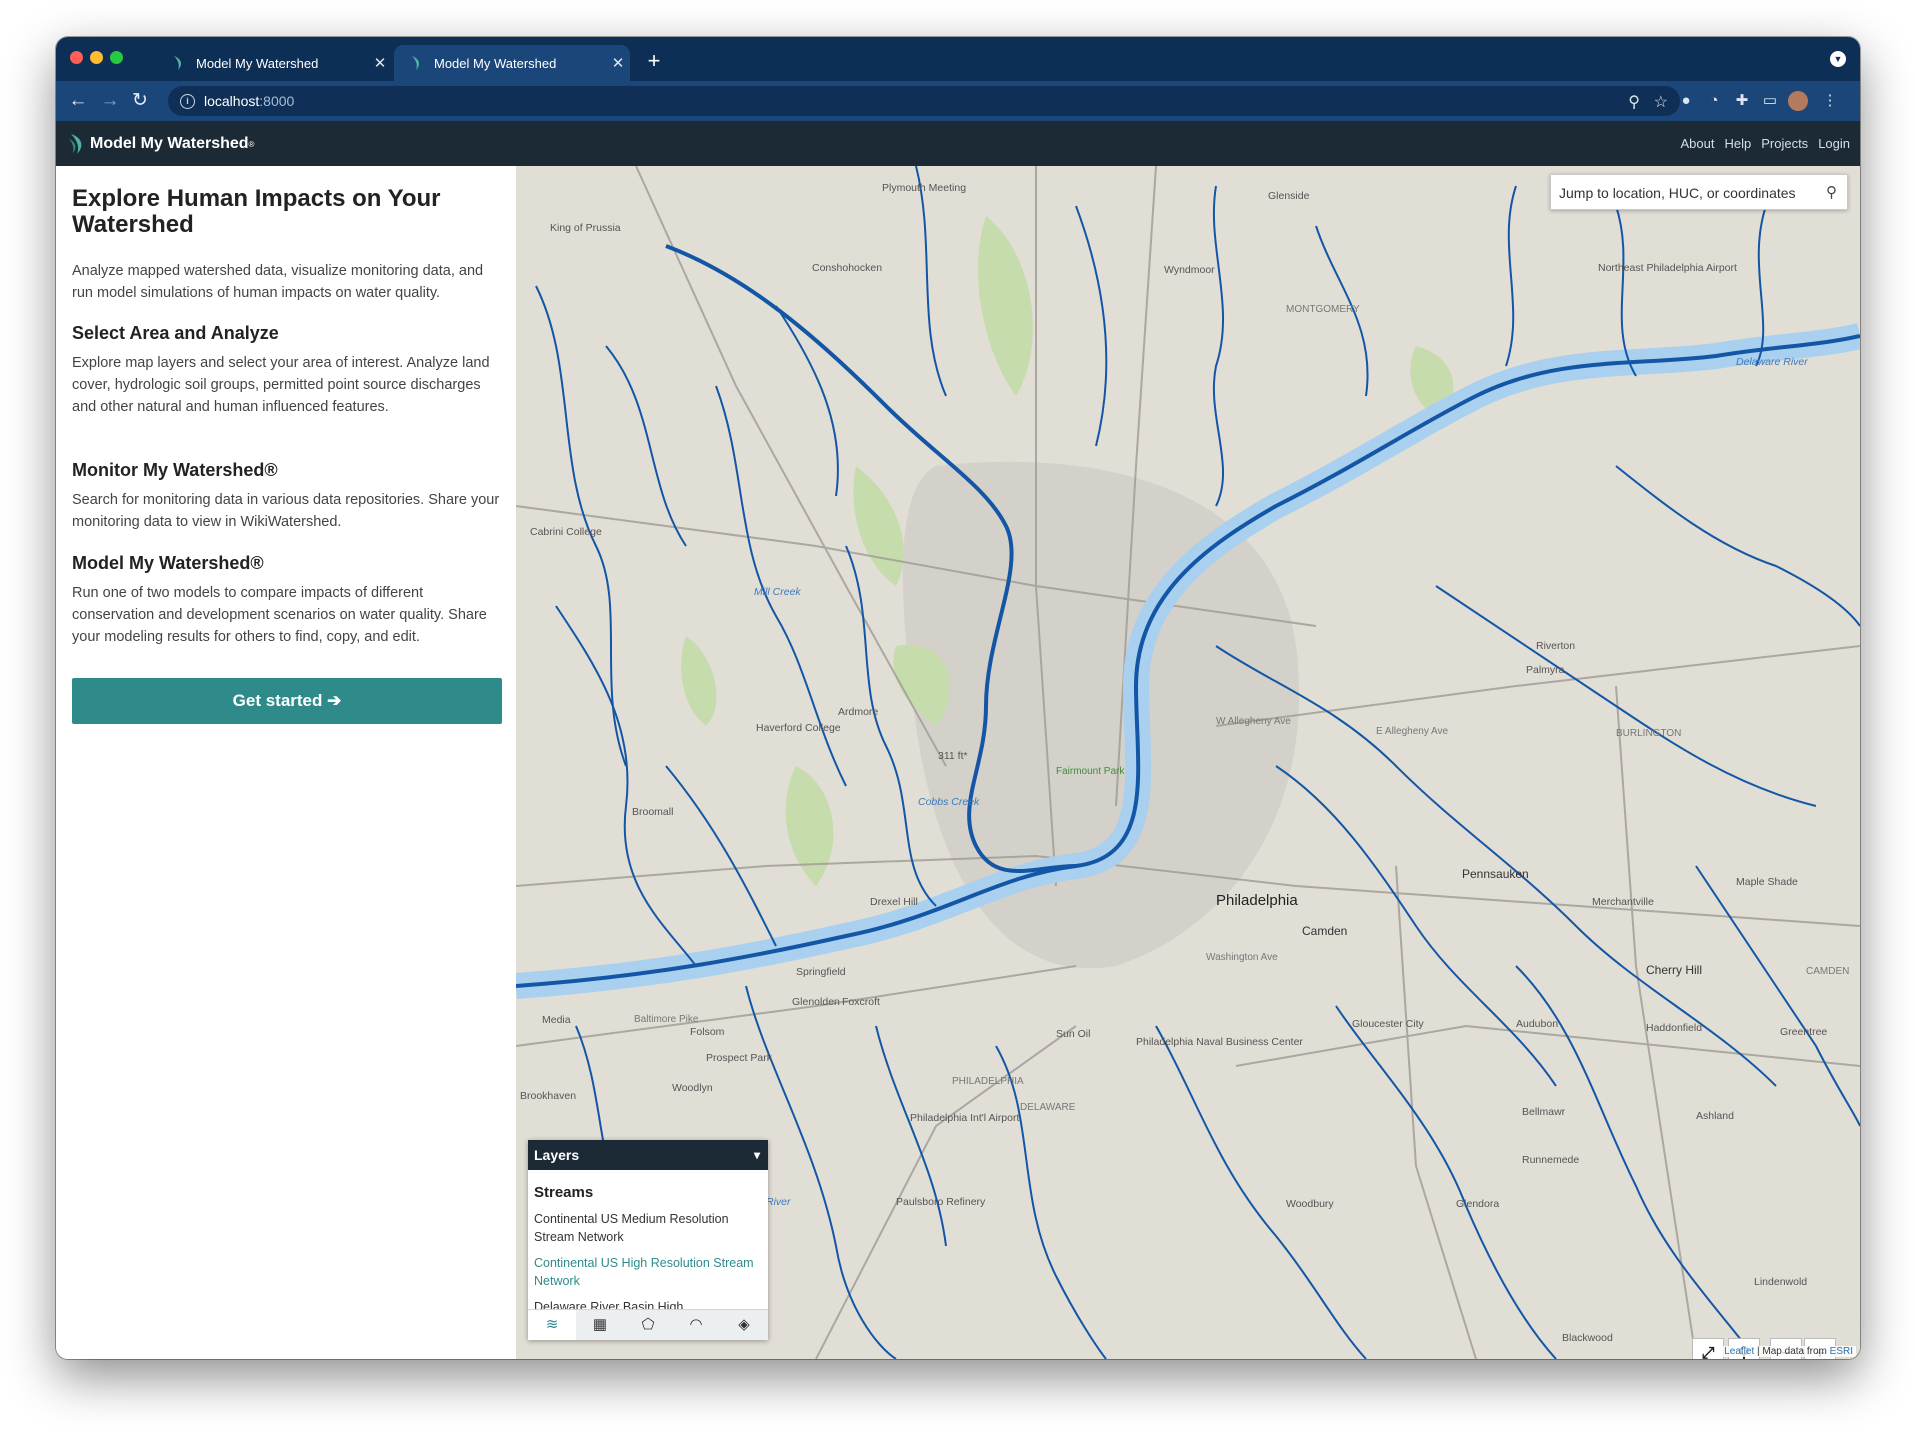 The width and height of the screenshot is (1915, 1432). What do you see at coordinates (1556, 646) in the screenshot?
I see `map-label-riverton: Riverton` at bounding box center [1556, 646].